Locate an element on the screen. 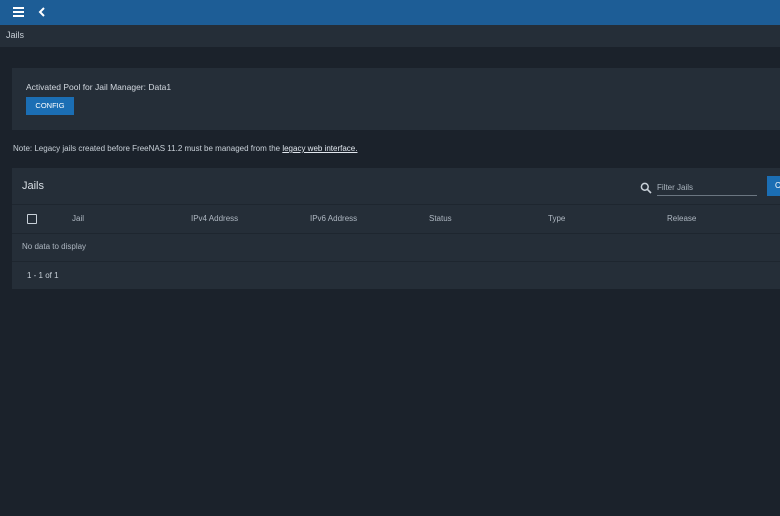 This screenshot has width=780, height=516. table-row: No data to display is located at coordinates (396, 247).